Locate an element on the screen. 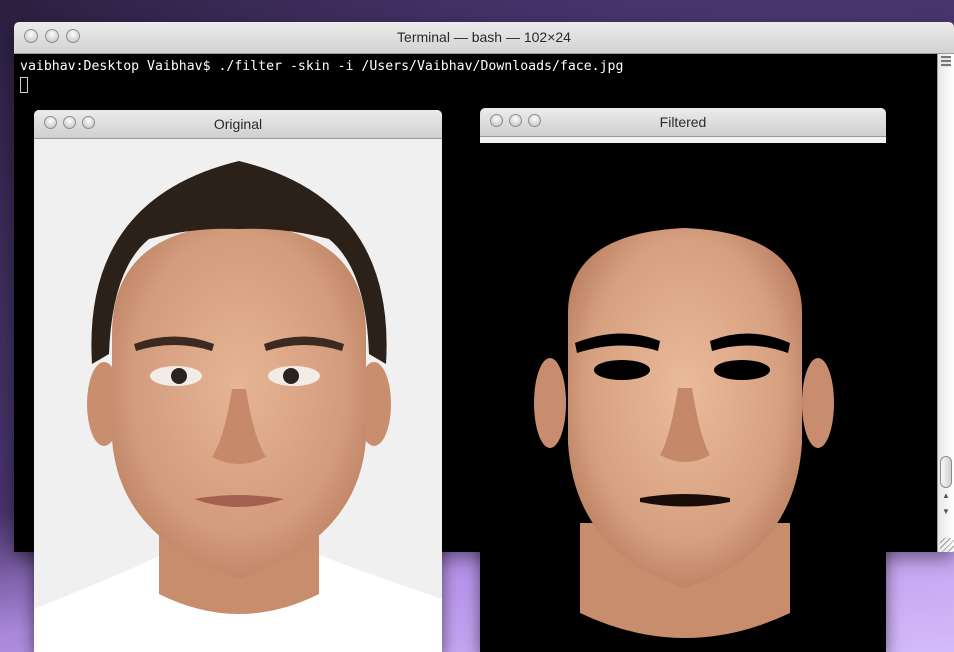 Image resolution: width=954 pixels, height=652 pixels. original-window-titlebar: Original is located at coordinates (238, 124).